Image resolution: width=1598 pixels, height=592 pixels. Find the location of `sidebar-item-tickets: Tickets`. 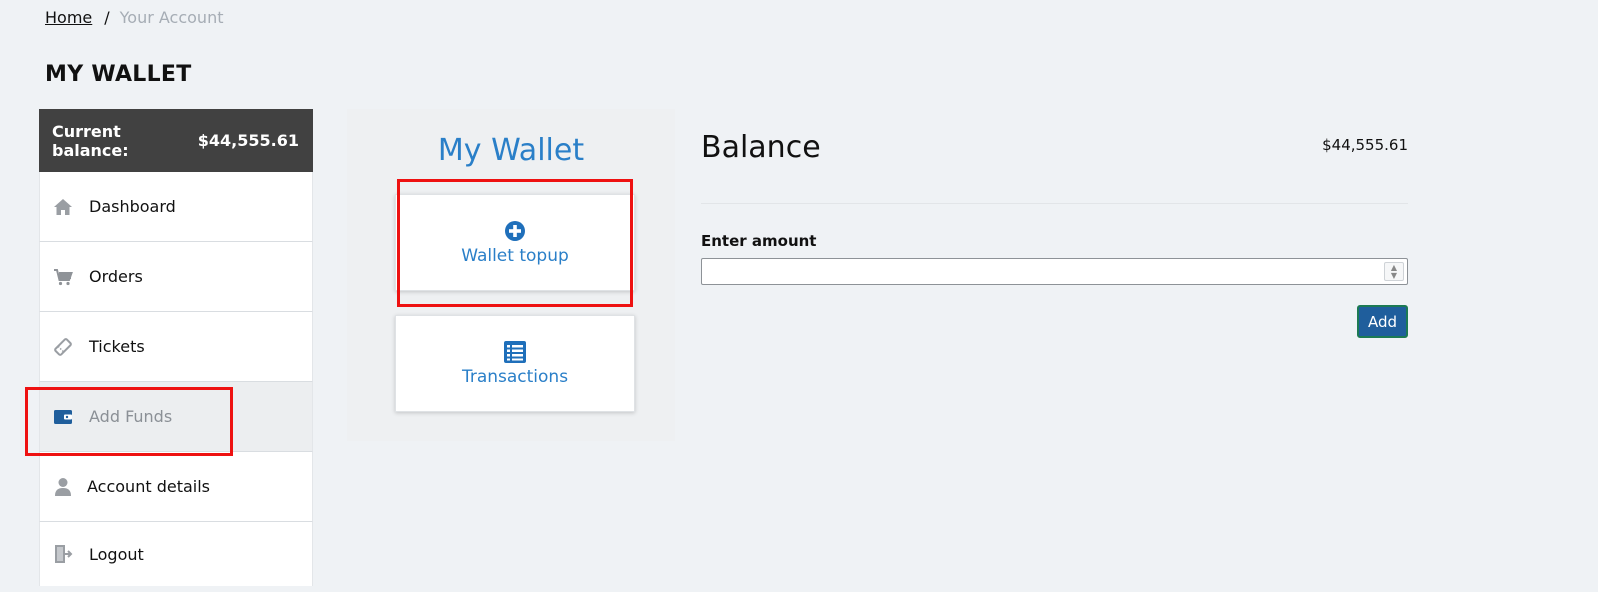

sidebar-item-tickets: Tickets is located at coordinates (176, 347).